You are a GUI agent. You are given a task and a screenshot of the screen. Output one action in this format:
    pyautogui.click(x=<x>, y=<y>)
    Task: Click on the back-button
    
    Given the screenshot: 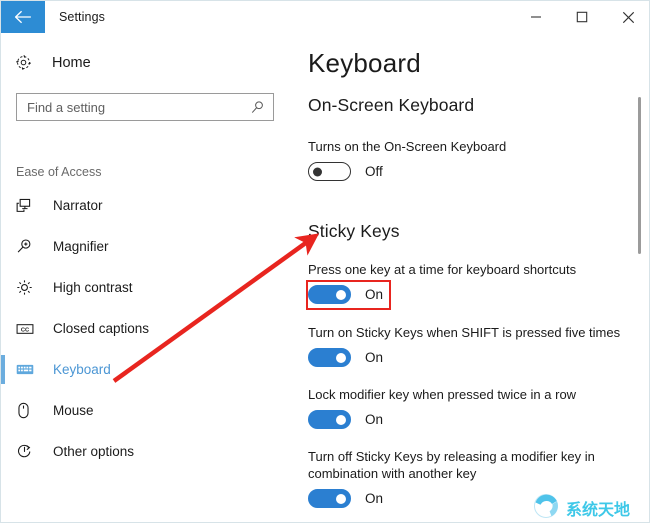 What is the action you would take?
    pyautogui.click(x=23, y=17)
    